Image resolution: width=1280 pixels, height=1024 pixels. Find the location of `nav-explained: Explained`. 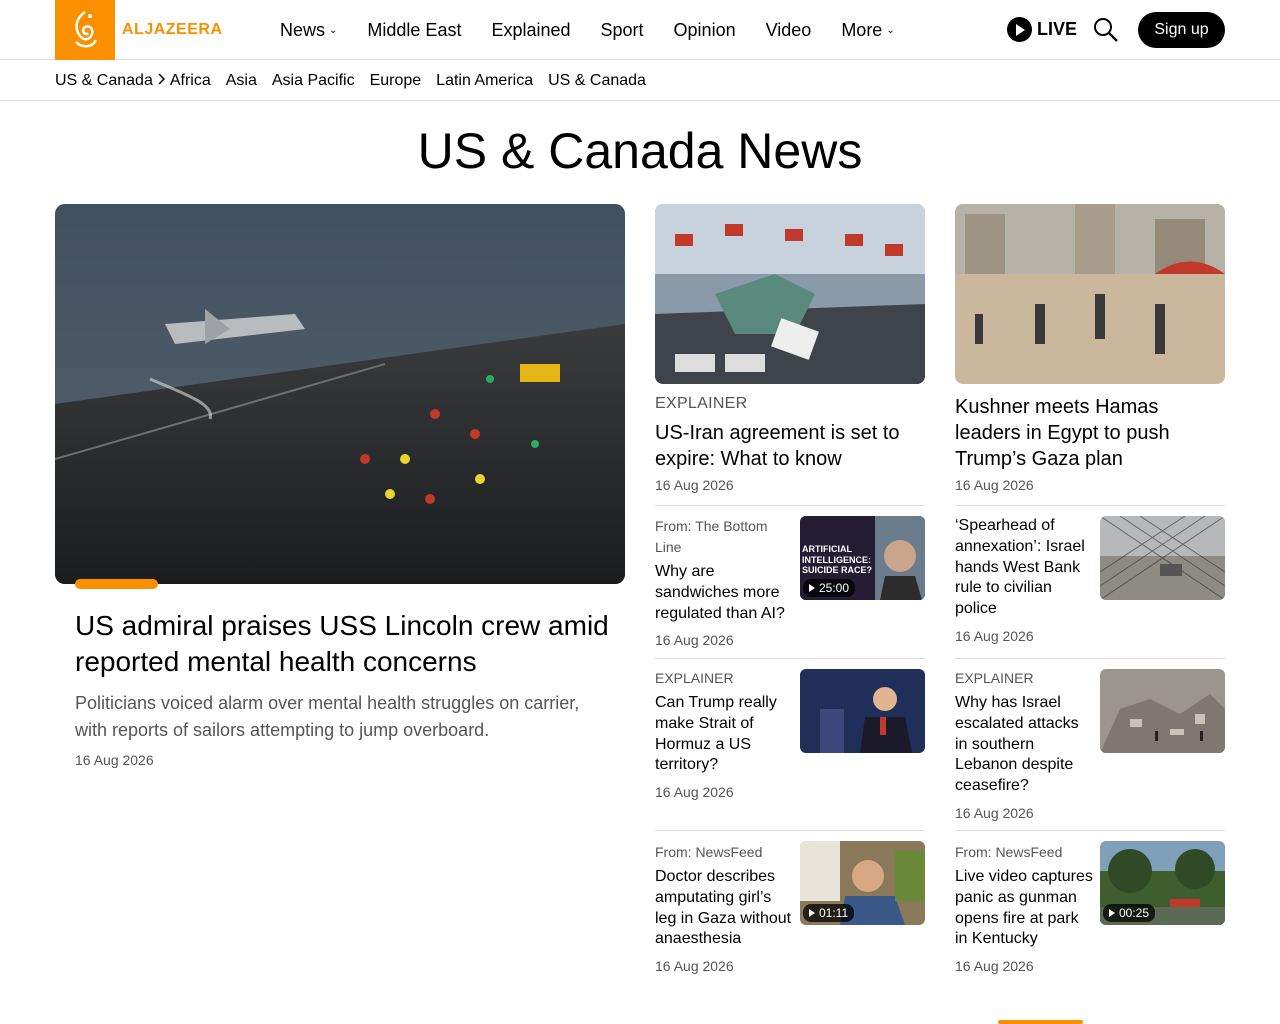

nav-explained: Explained is located at coordinates (530, 30).